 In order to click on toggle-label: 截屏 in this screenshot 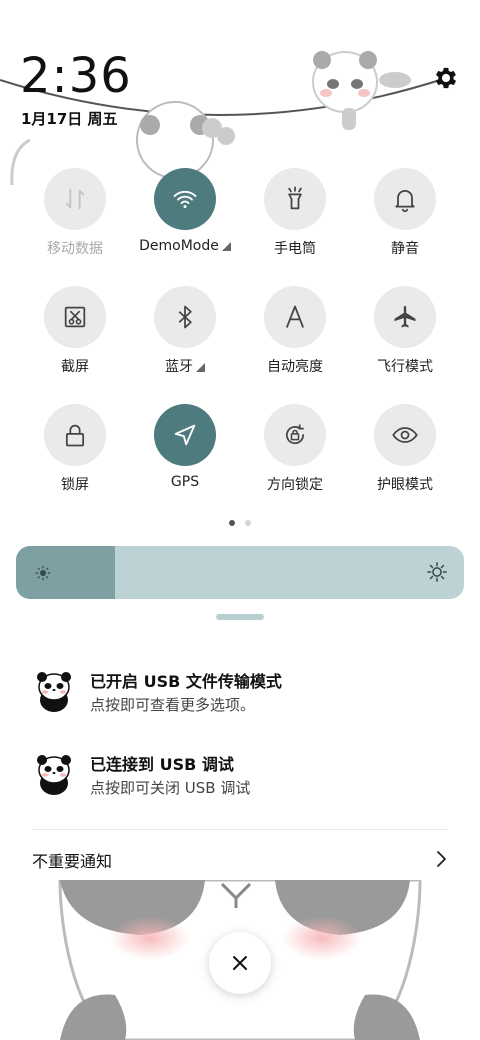, I will do `click(75, 367)`.